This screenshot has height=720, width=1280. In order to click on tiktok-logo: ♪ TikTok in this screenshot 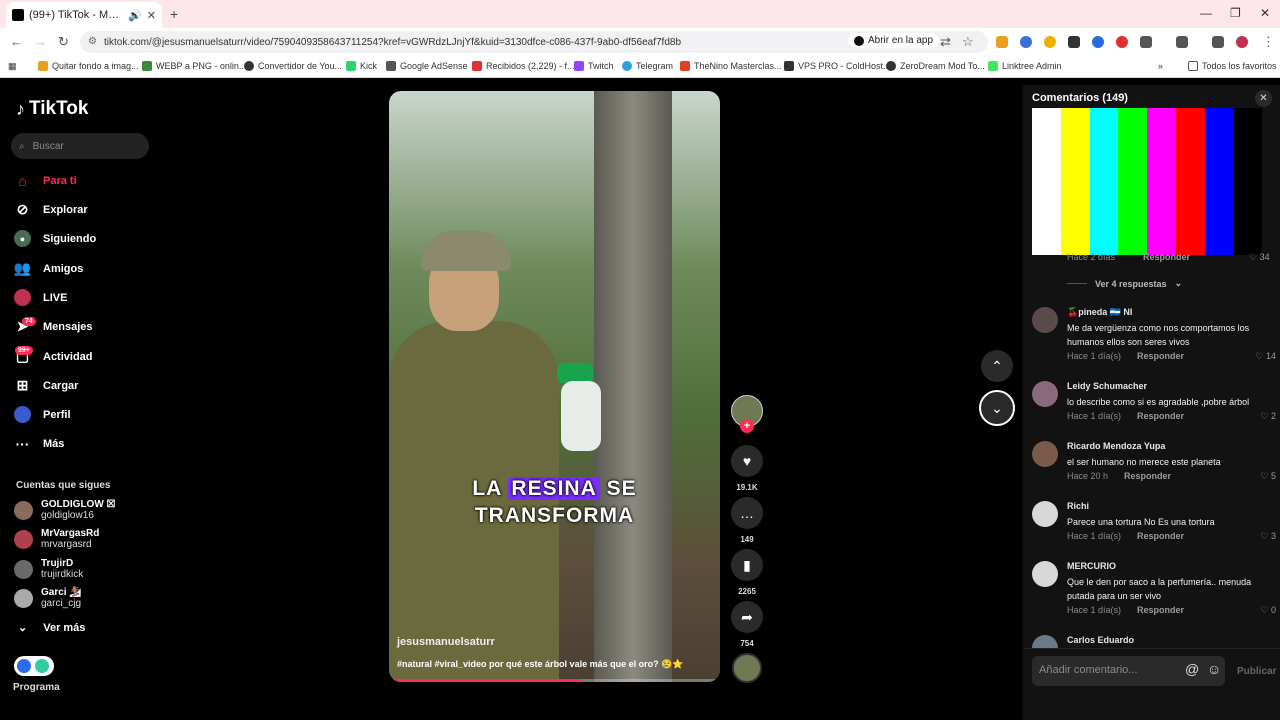, I will do `click(52, 109)`.